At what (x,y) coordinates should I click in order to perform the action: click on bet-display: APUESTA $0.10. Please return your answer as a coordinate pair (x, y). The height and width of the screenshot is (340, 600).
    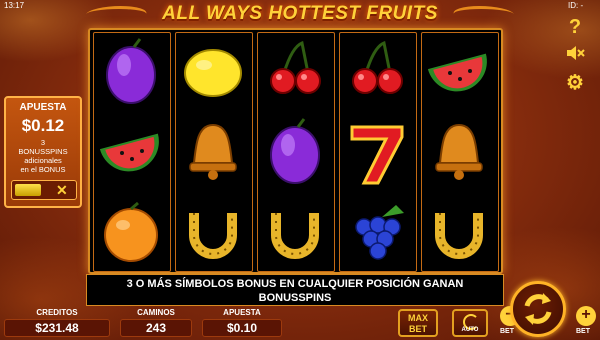
    Looking at the image, I should click on (242, 323).